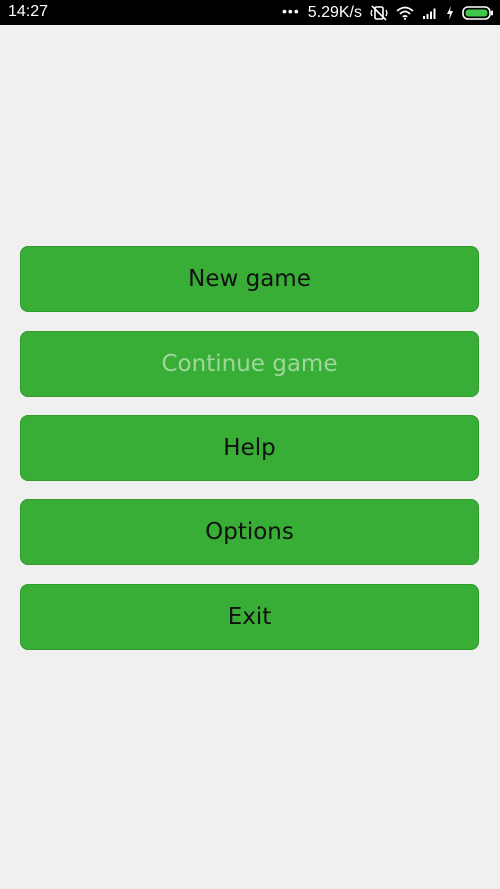 The image size is (500, 889). Describe the element at coordinates (28, 11) in the screenshot. I see `status-time: 14:27` at that location.